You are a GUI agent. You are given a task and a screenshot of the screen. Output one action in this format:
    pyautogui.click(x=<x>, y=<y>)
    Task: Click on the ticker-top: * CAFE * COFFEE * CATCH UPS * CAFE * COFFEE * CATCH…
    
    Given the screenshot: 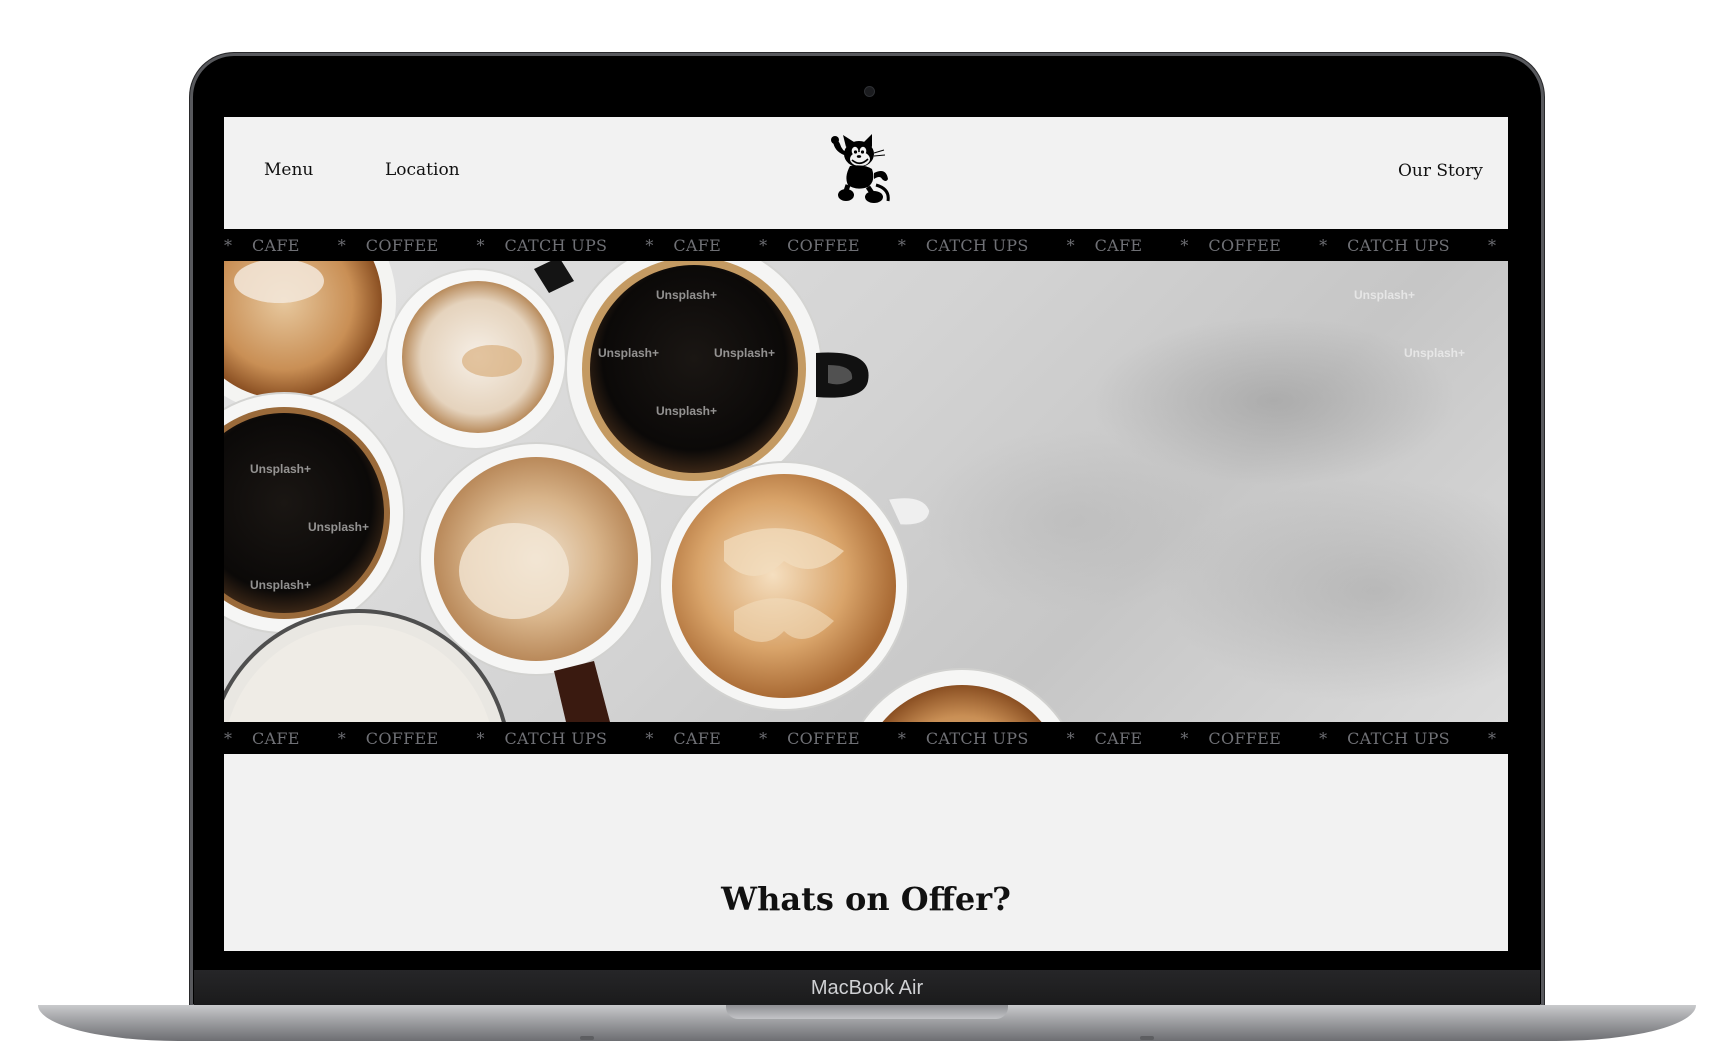 What is the action you would take?
    pyautogui.click(x=866, y=245)
    